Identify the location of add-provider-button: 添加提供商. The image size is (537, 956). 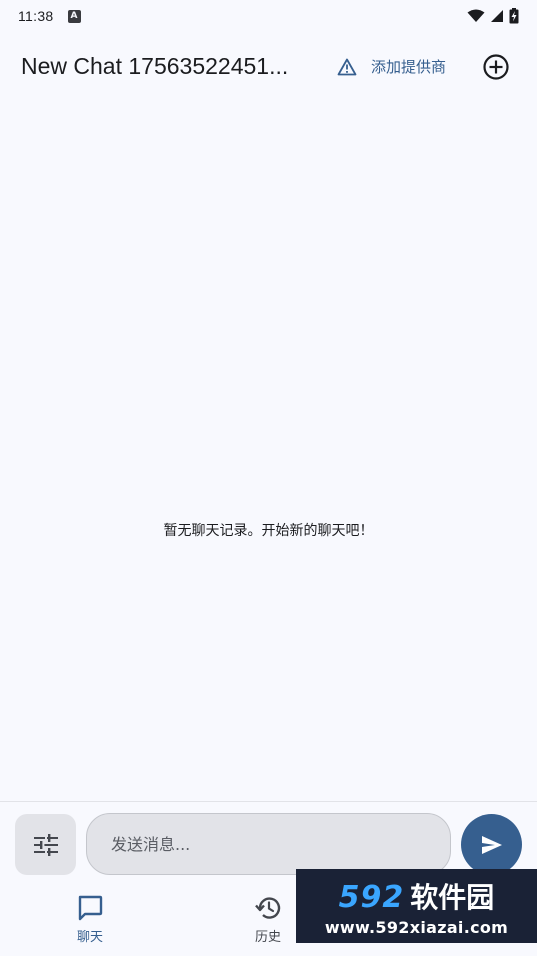
(391, 66).